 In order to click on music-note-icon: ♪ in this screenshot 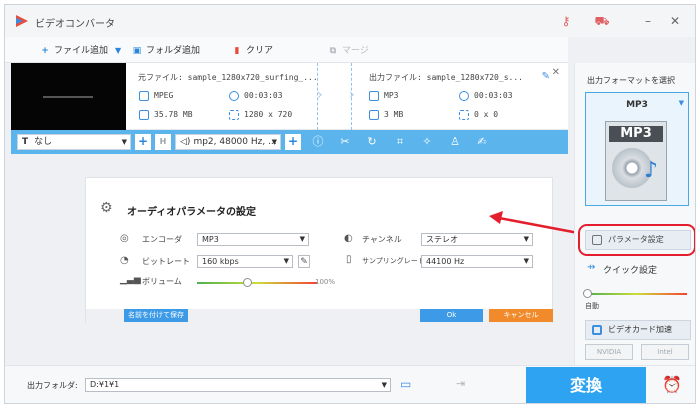, I will do `click(651, 170)`.